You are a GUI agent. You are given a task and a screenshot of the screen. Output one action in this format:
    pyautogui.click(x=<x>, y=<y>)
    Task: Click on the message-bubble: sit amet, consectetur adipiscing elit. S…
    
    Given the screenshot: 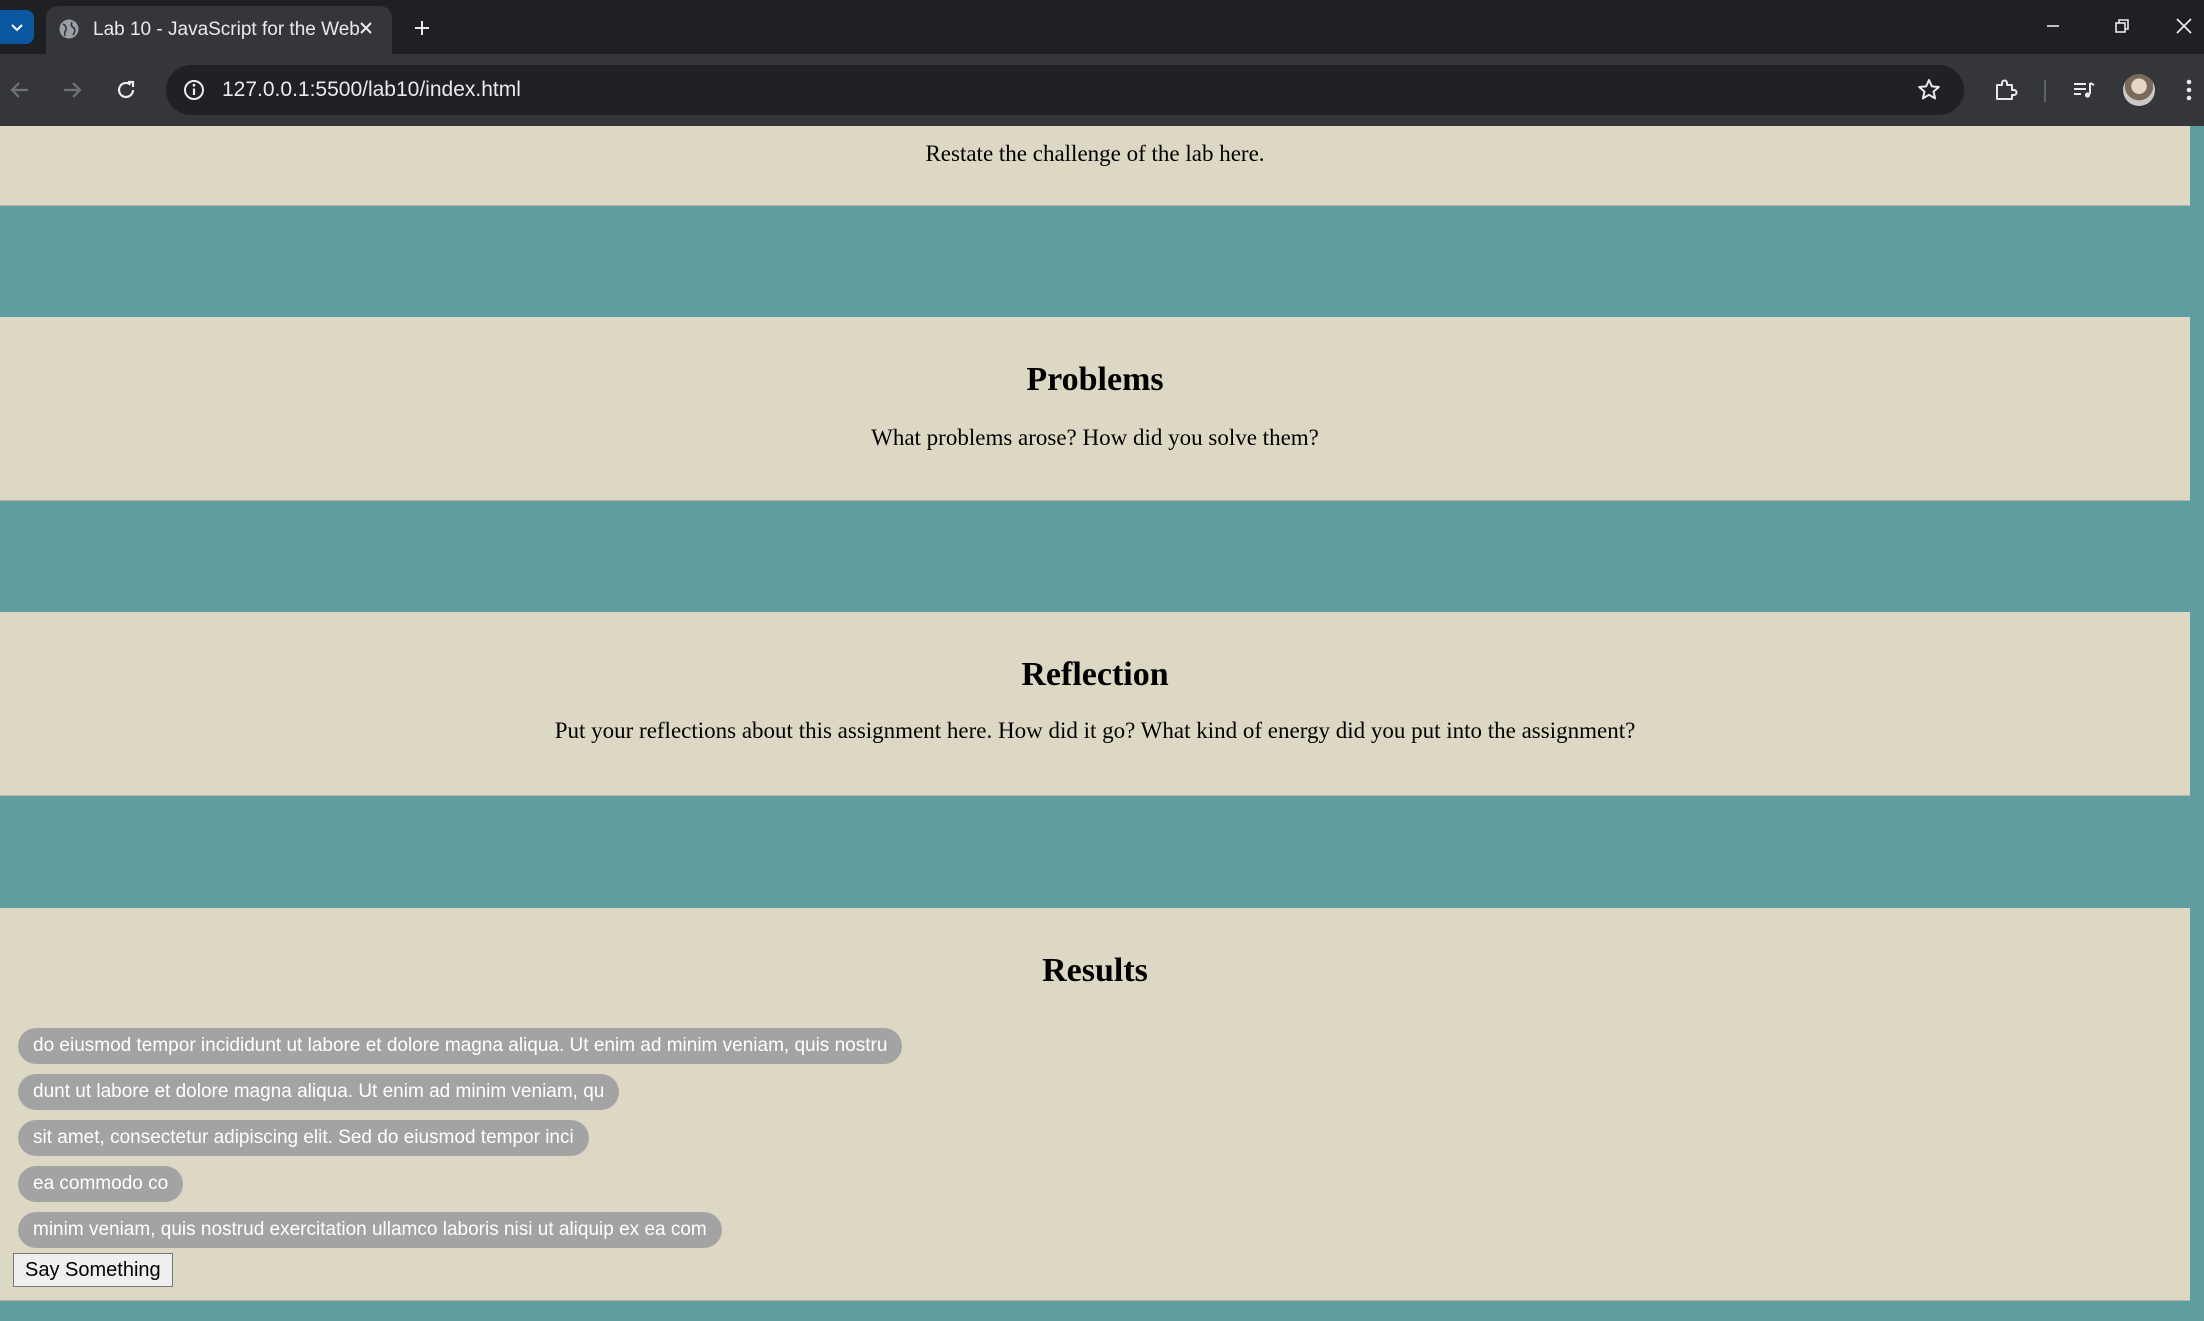 What is the action you would take?
    pyautogui.click(x=303, y=1138)
    